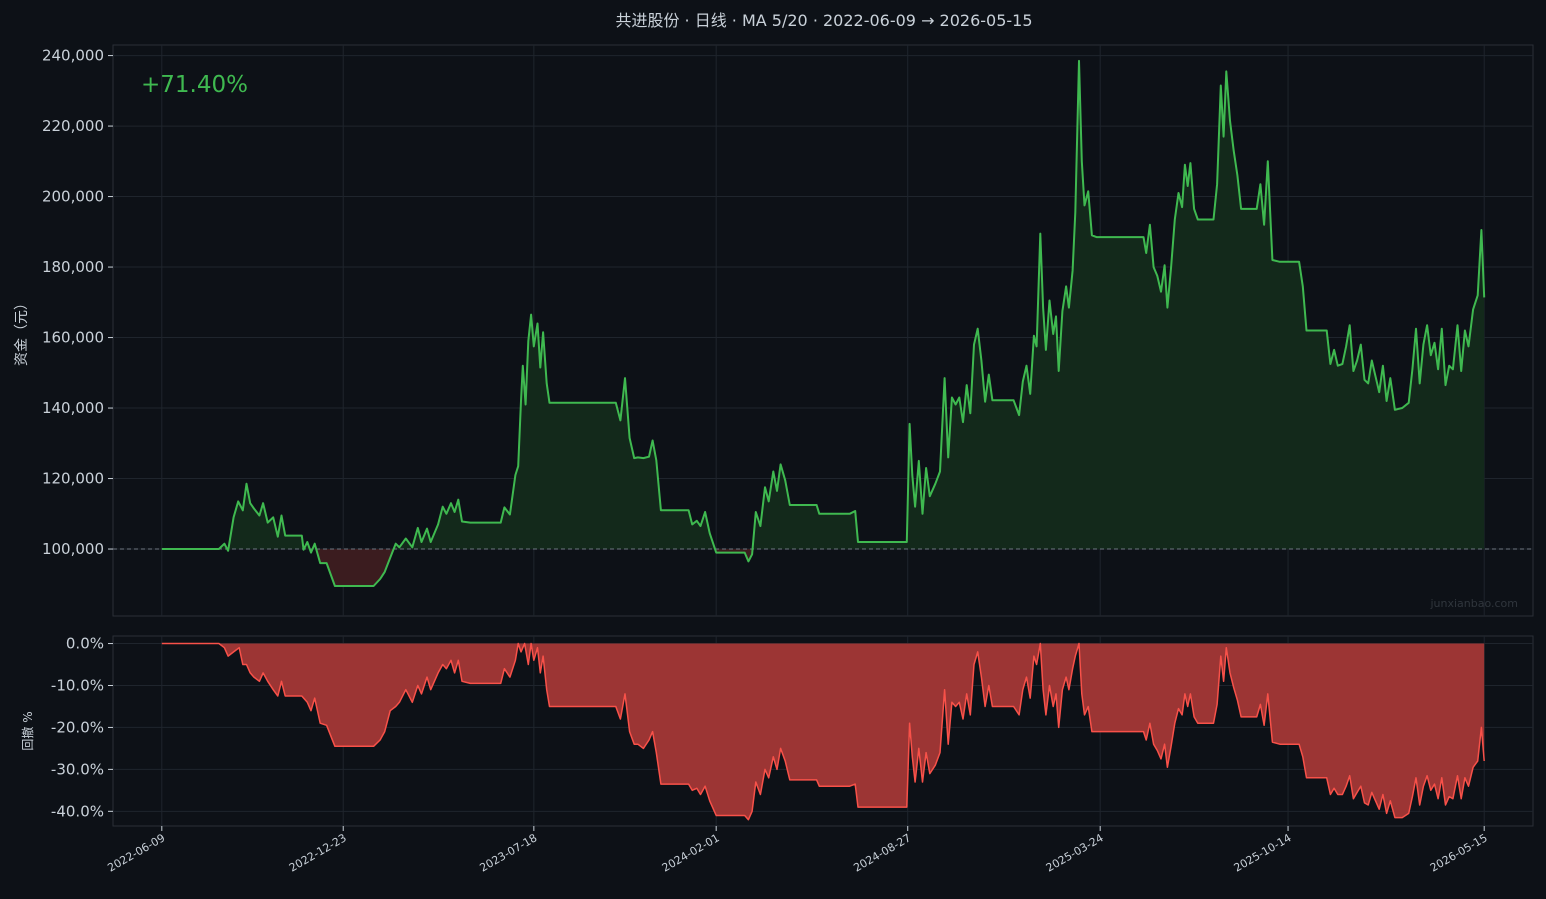 This screenshot has height=899, width=1546. What do you see at coordinates (77, 811) in the screenshot?
I see `drawdown-y-tick-label: -40.0%` at bounding box center [77, 811].